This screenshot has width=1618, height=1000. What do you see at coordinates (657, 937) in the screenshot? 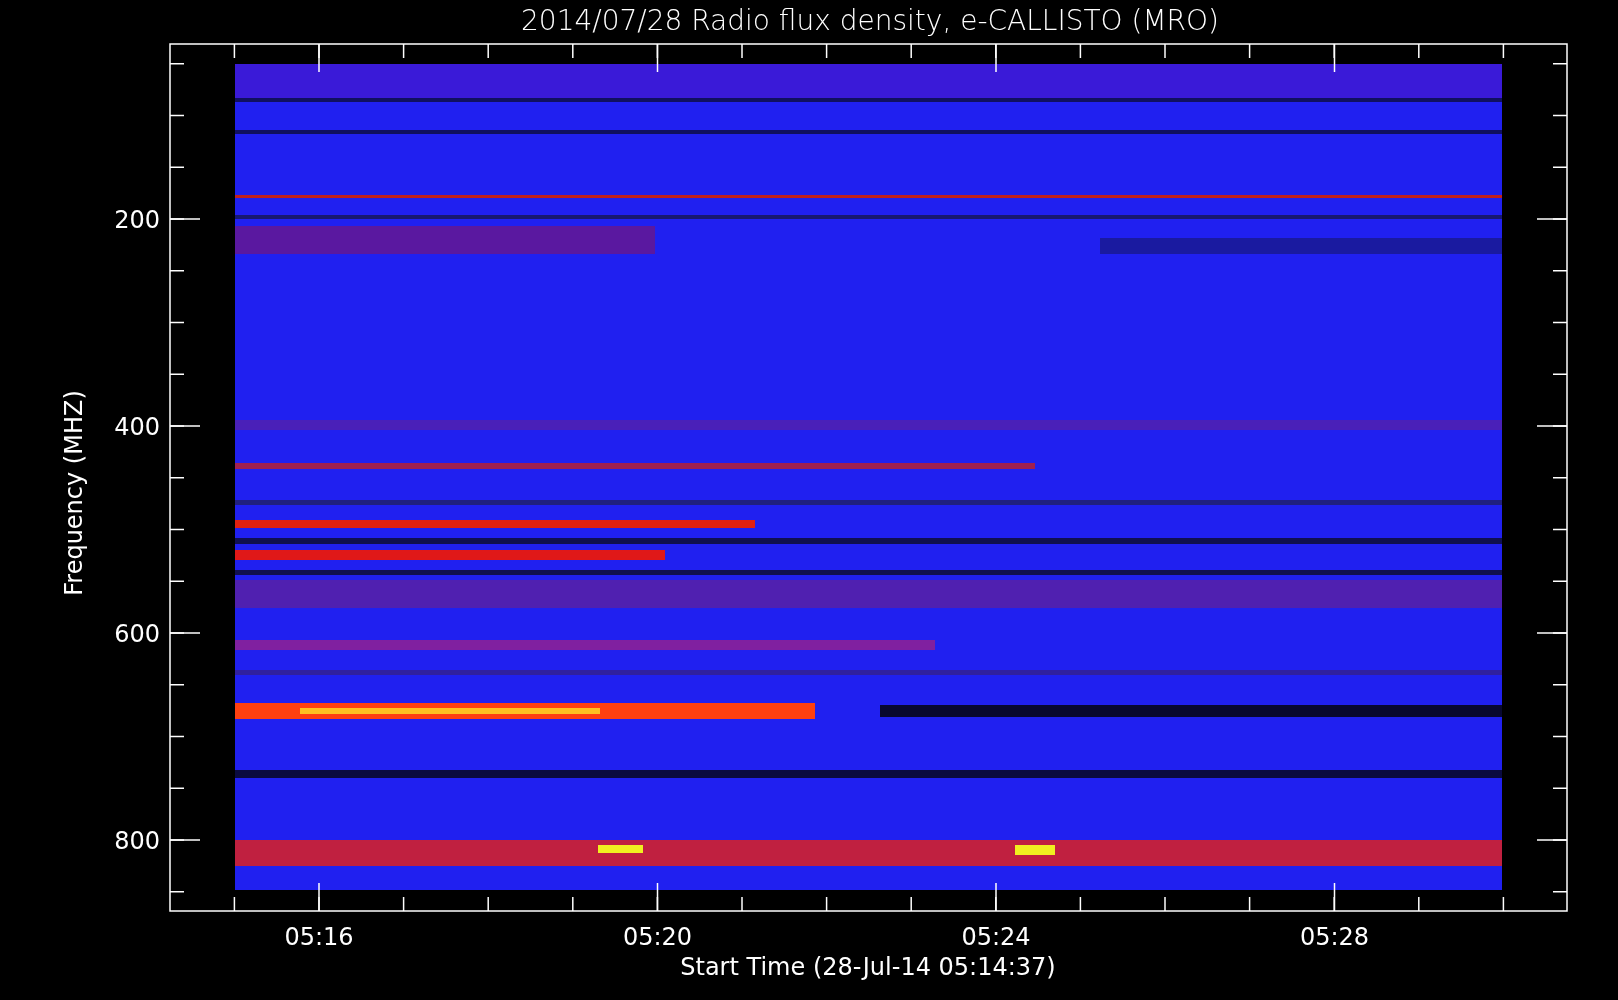
I see `x-tick-label: 05:20` at bounding box center [657, 937].